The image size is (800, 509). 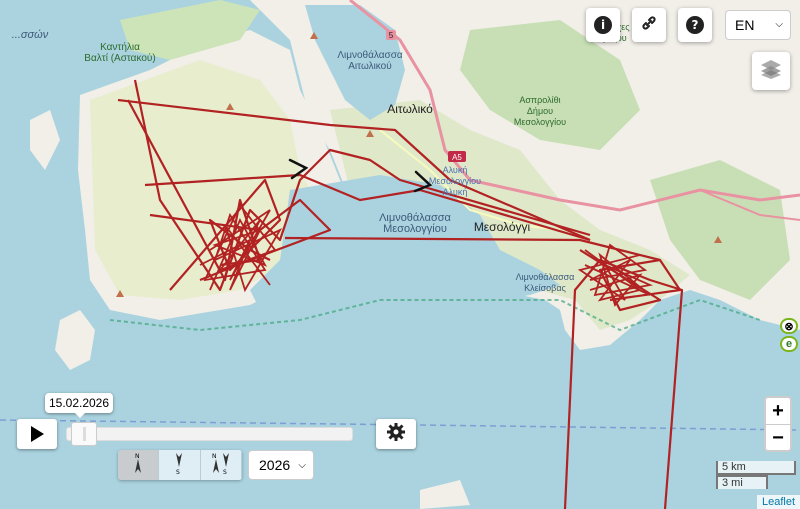 I want to click on language-value: EN, so click(x=745, y=25).